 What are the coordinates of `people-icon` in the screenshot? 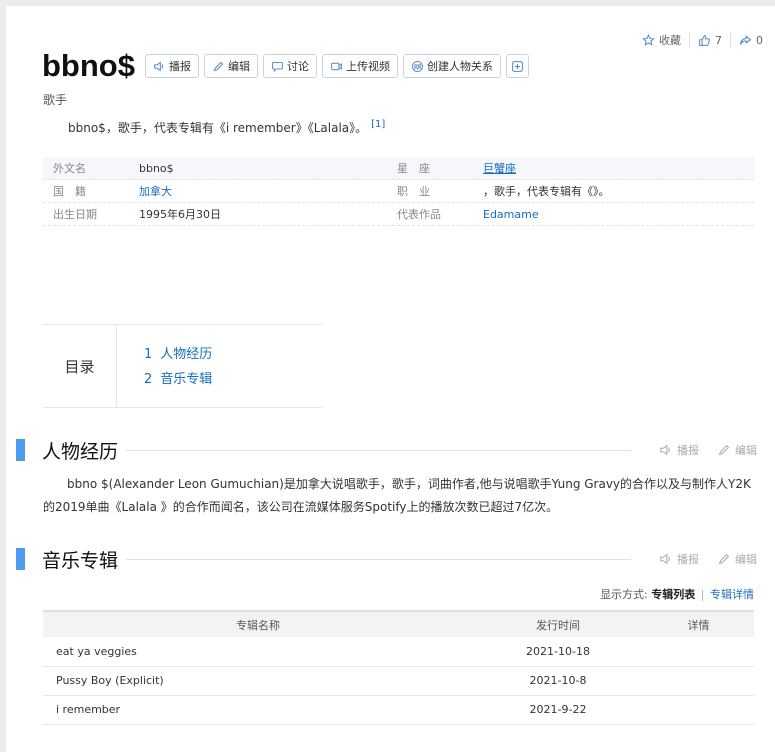 It's located at (417, 66).